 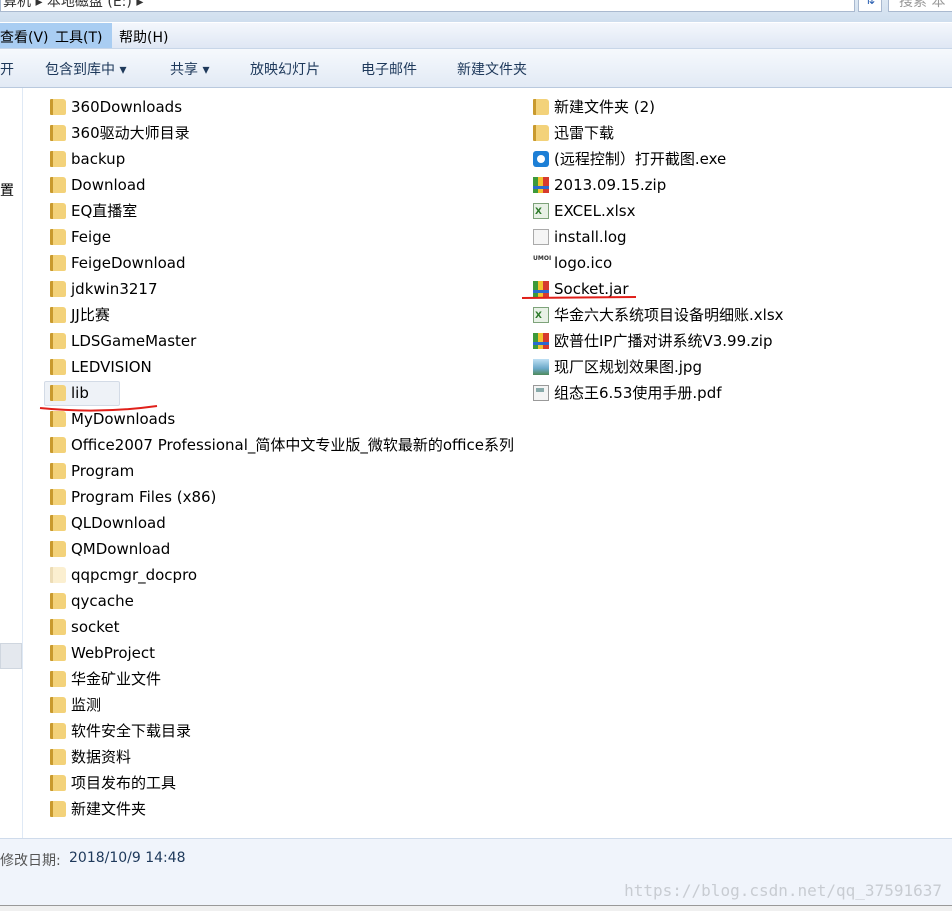 I want to click on new-folder-button: 新建文件夹, so click(x=492, y=69).